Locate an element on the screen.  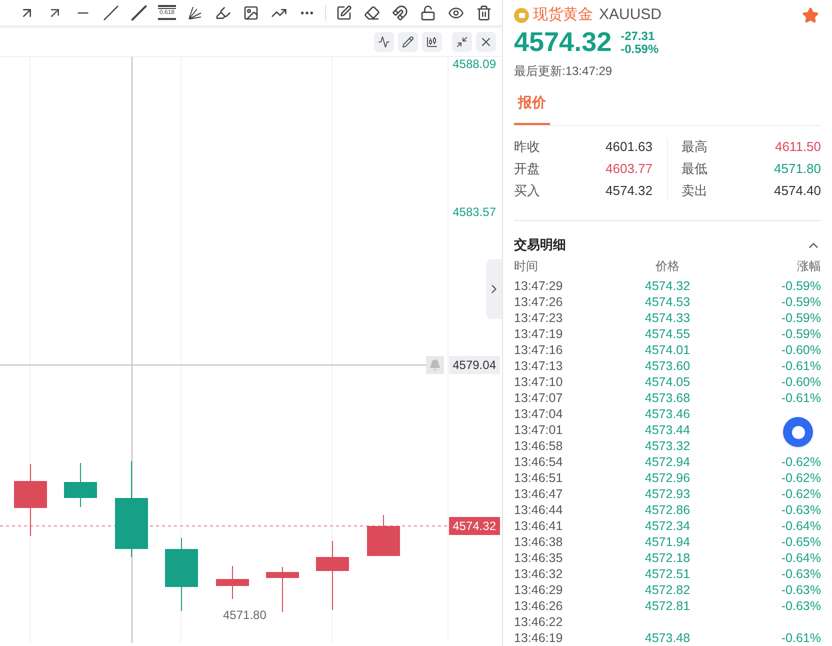
trade-price: 4573.68 is located at coordinates (668, 398).